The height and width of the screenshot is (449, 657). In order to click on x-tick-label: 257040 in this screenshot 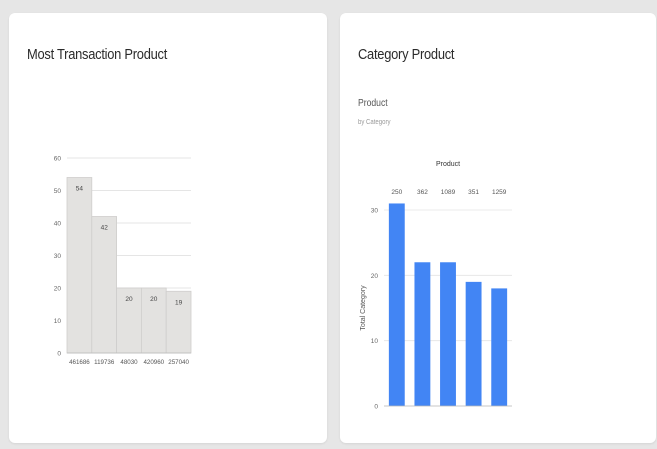, I will do `click(178, 362)`.